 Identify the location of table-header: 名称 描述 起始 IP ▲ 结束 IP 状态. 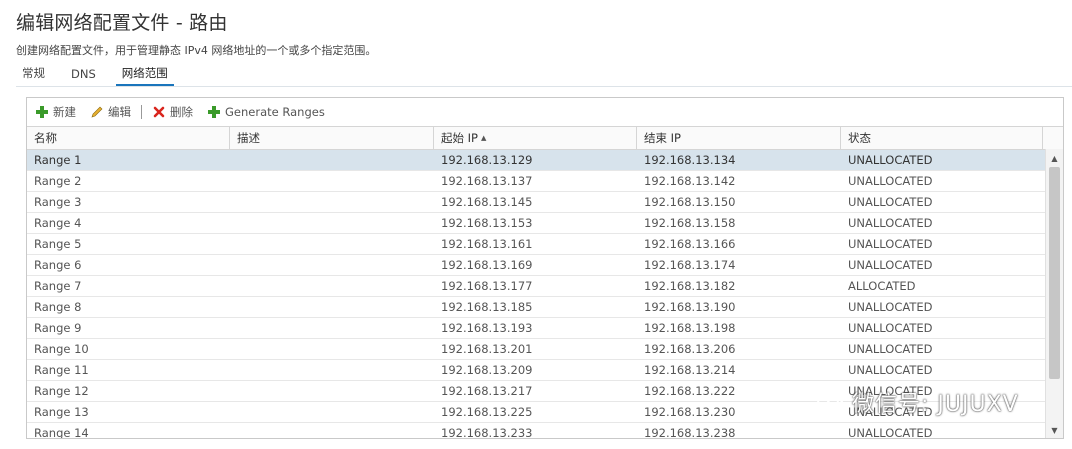
(545, 138).